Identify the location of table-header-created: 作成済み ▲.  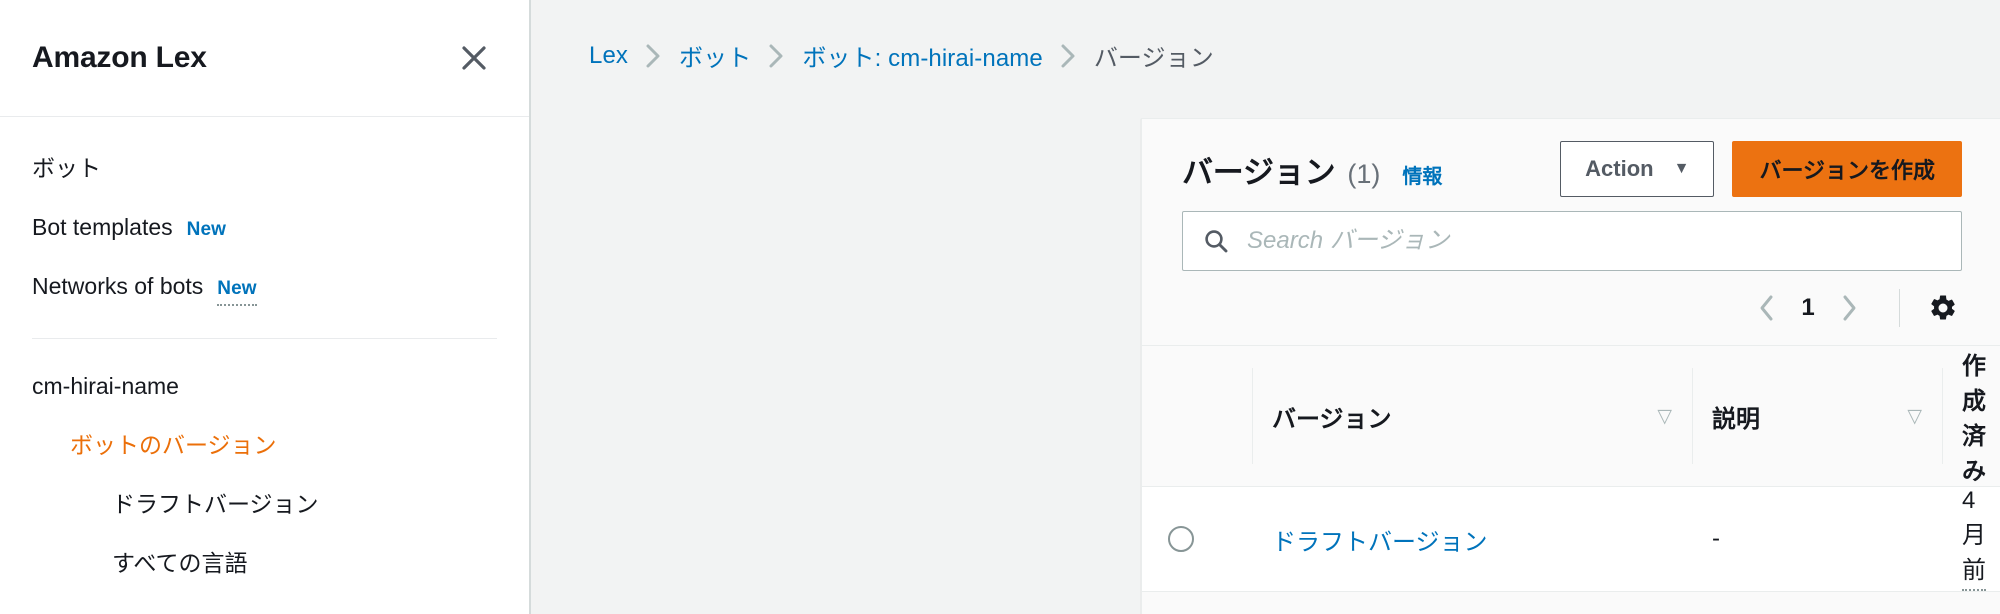
(1971, 416).